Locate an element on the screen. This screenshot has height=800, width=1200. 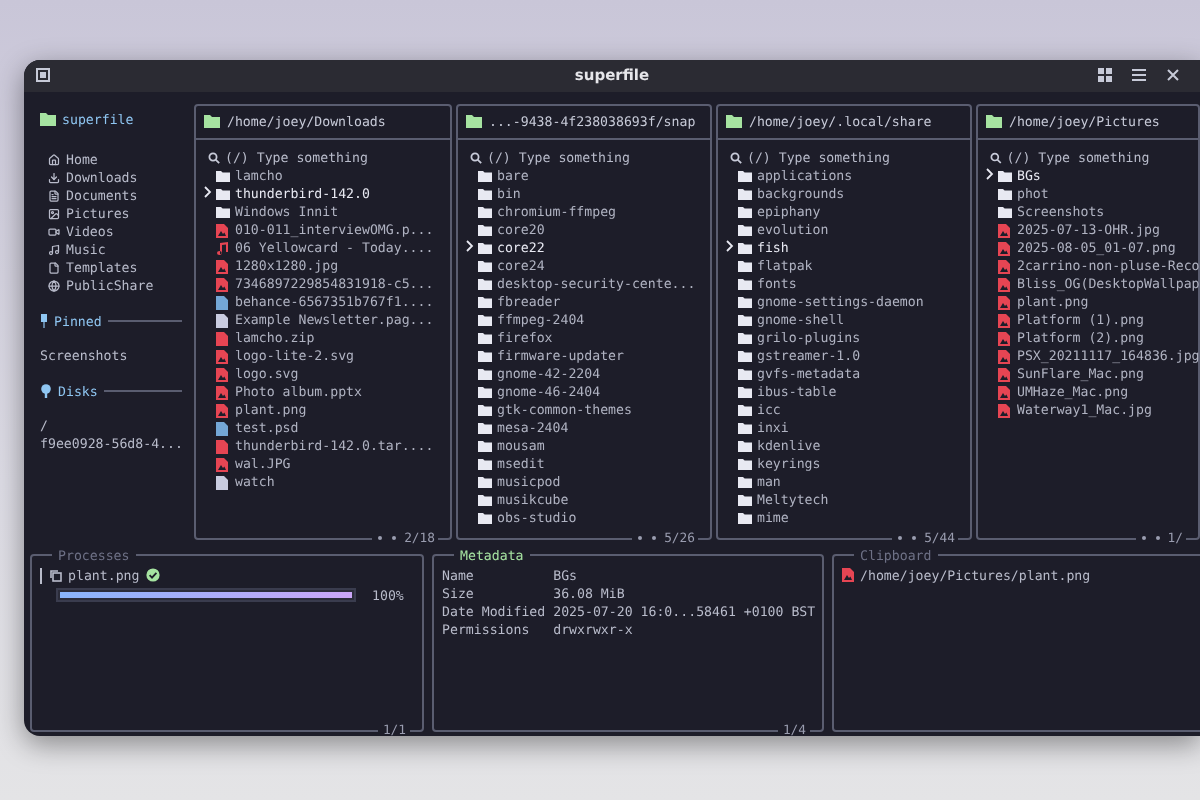
grid-icon is located at coordinates (1105, 75).